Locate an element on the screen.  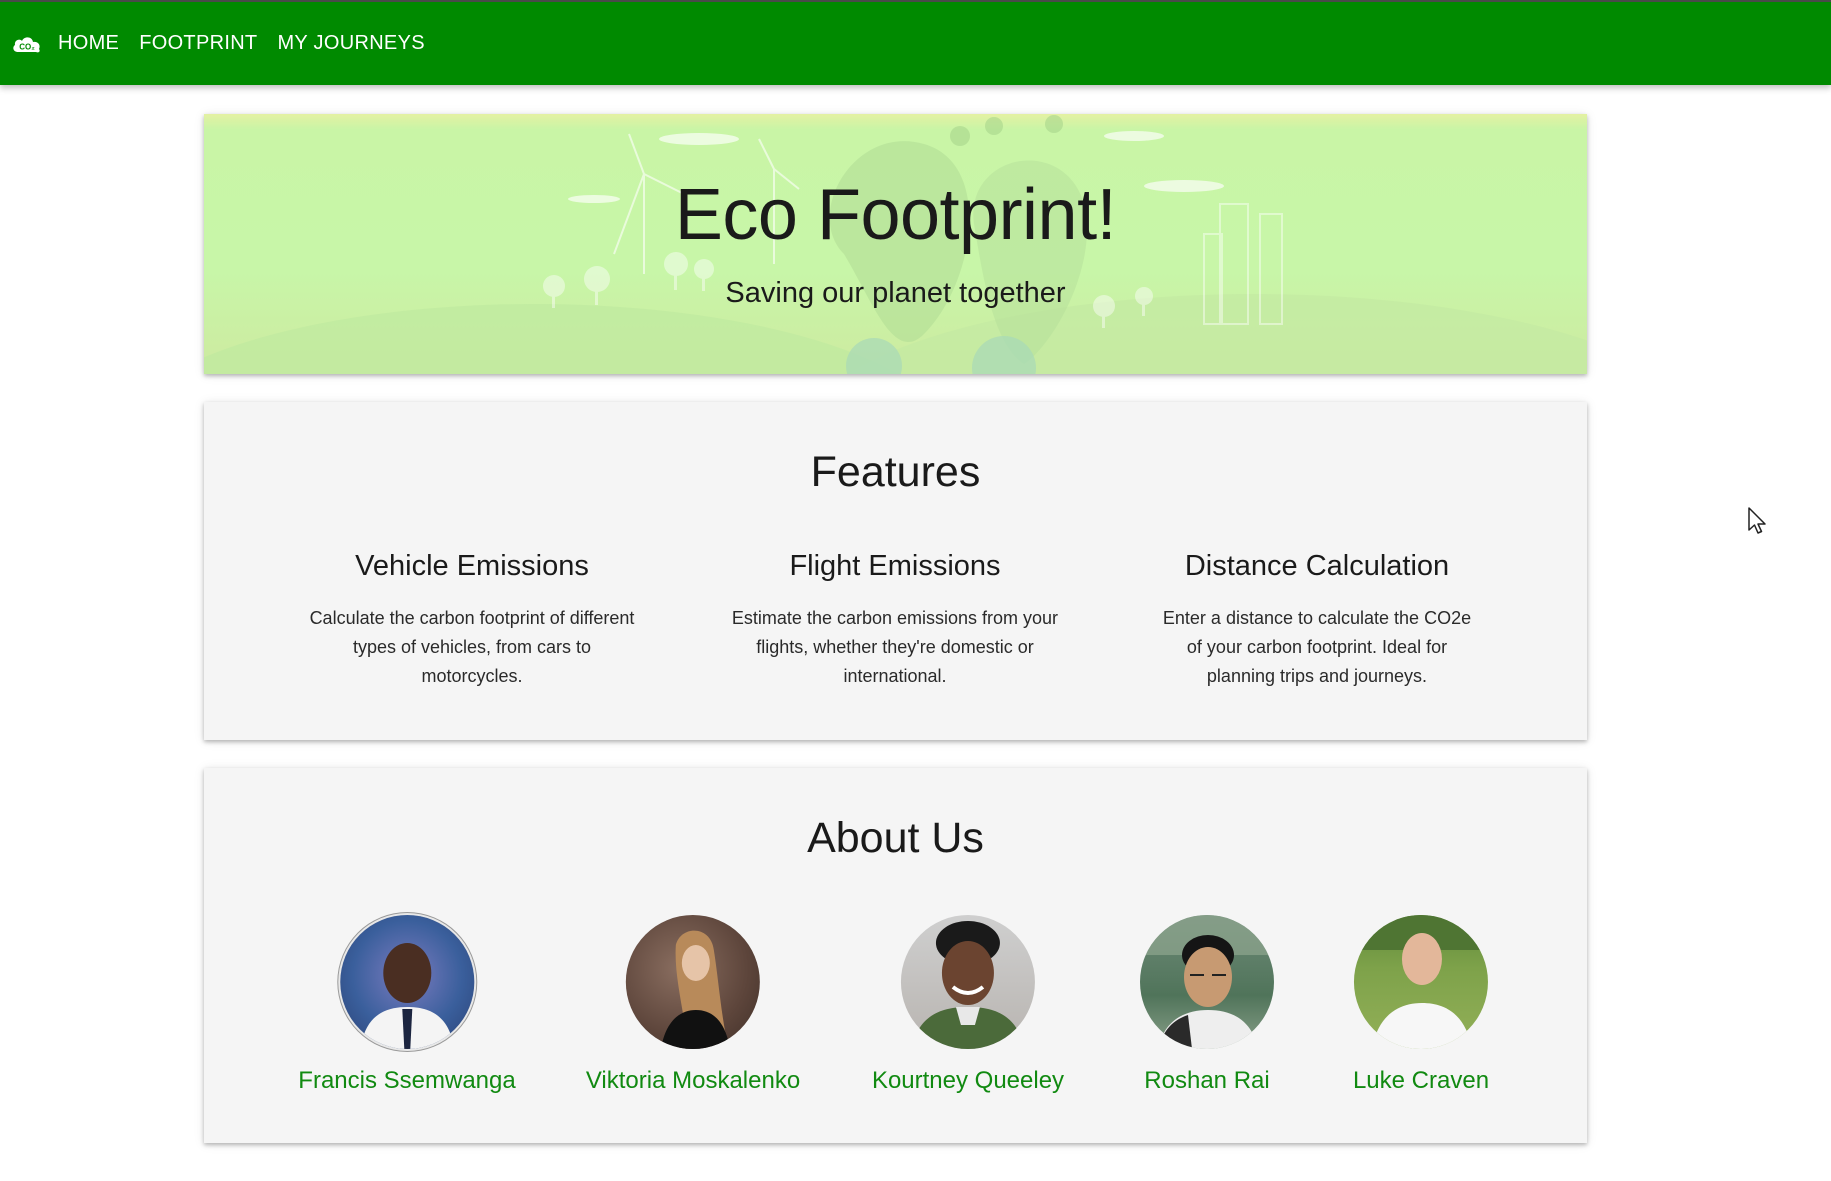
team-member-card: Luke Craven is located at coordinates (1421, 1005).